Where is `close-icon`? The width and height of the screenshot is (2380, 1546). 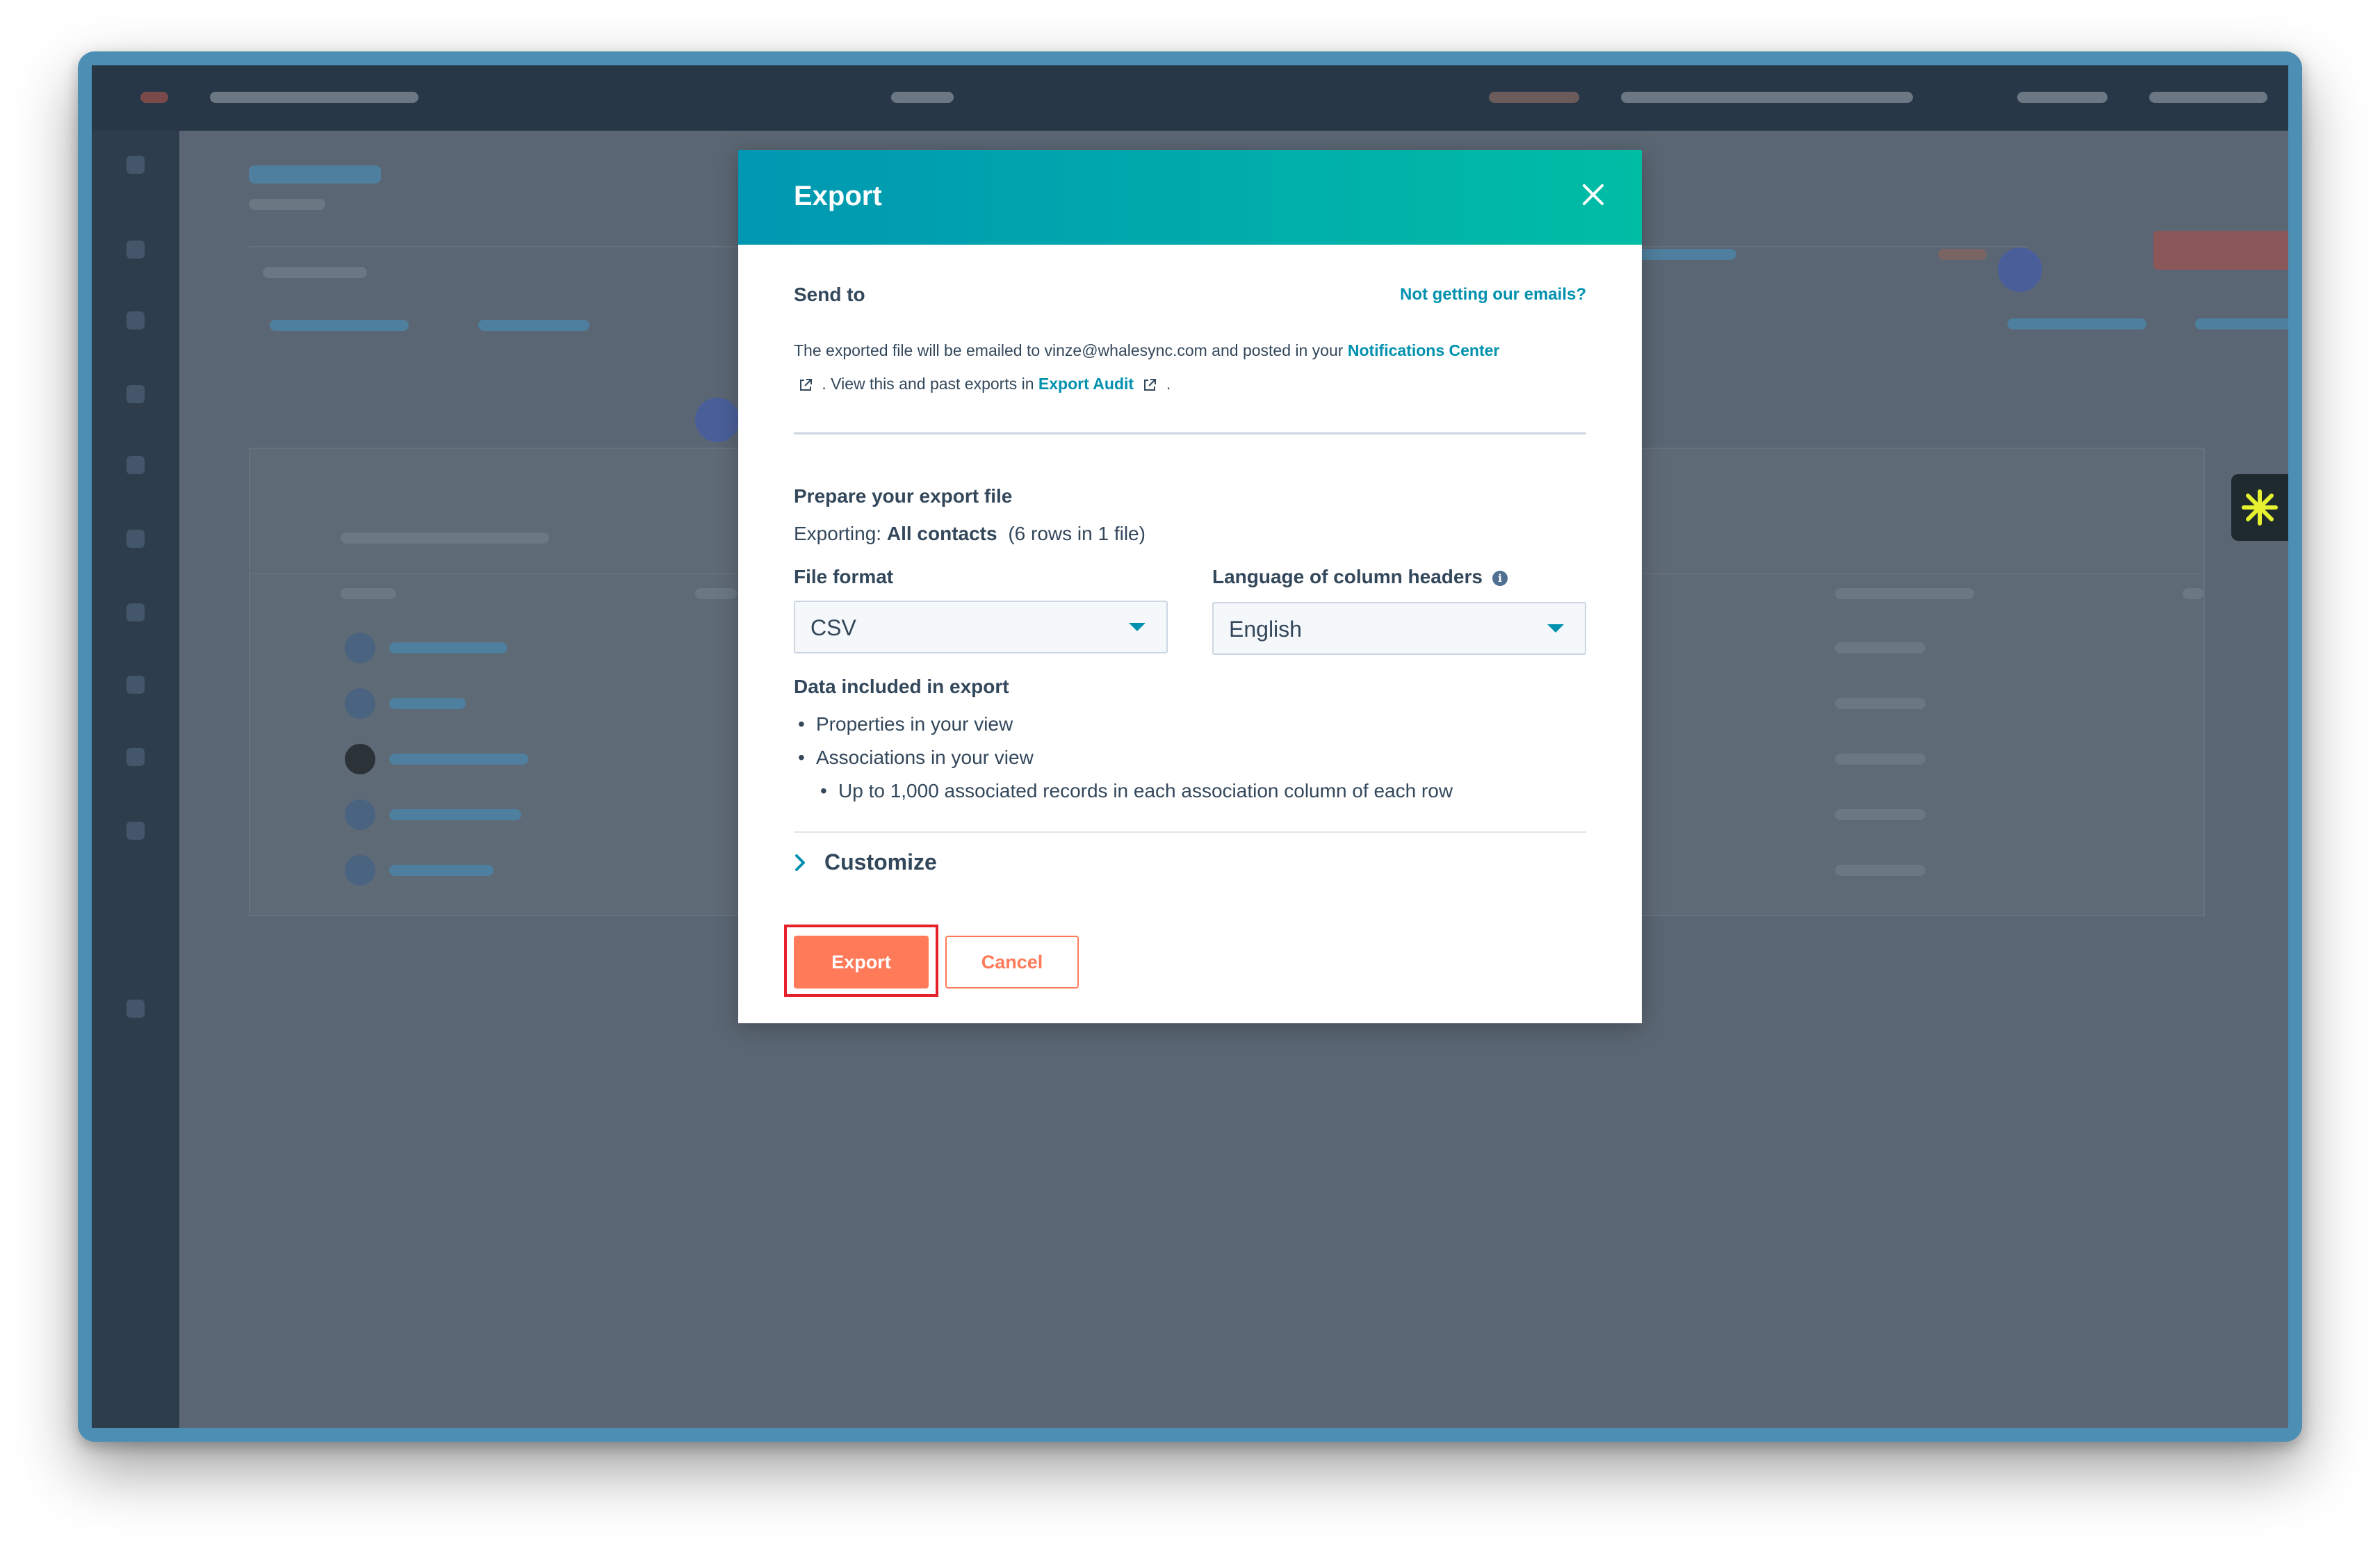 close-icon is located at coordinates (1593, 194).